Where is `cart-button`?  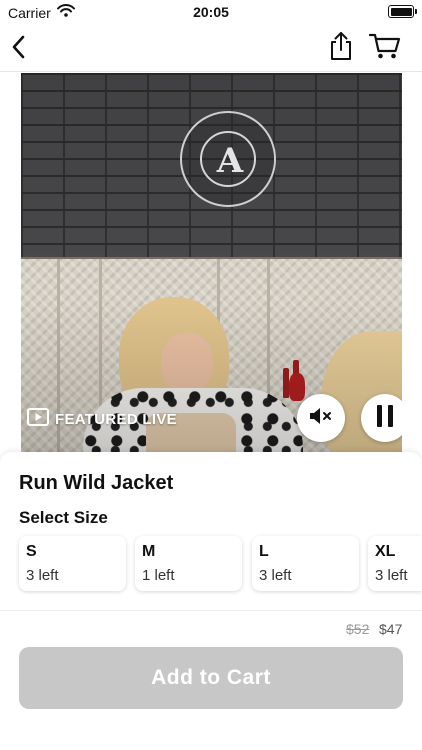 cart-button is located at coordinates (385, 48).